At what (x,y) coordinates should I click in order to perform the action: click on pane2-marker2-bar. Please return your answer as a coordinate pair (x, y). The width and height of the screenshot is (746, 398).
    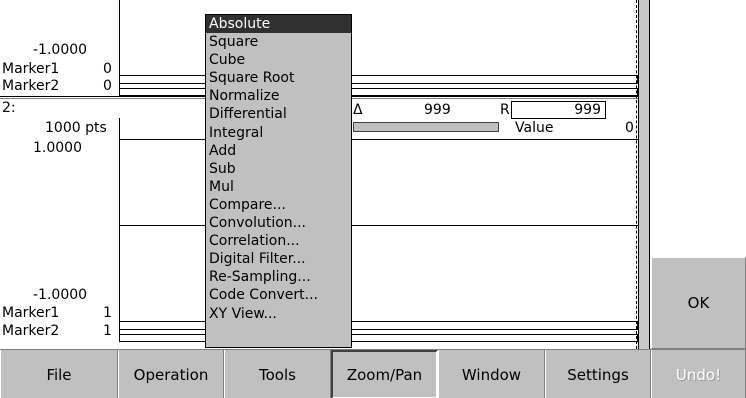
    Looking at the image, I should click on (378, 338).